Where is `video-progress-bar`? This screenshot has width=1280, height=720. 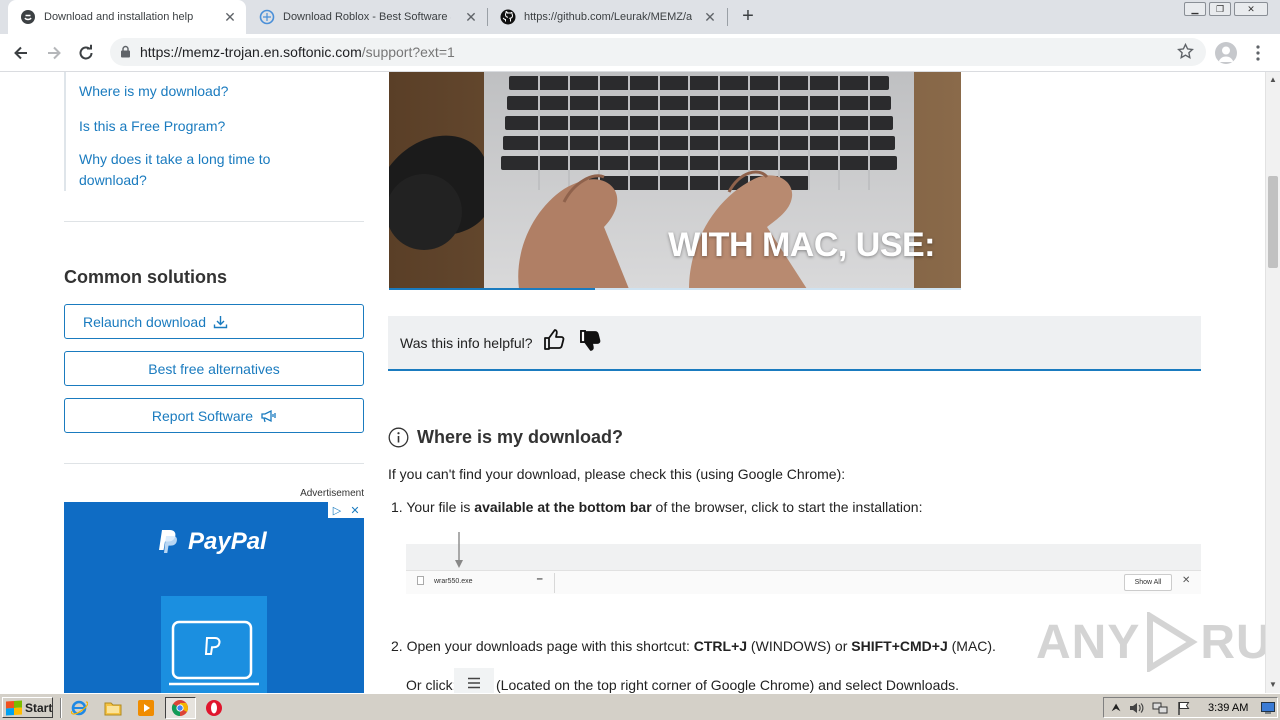 video-progress-bar is located at coordinates (675, 289).